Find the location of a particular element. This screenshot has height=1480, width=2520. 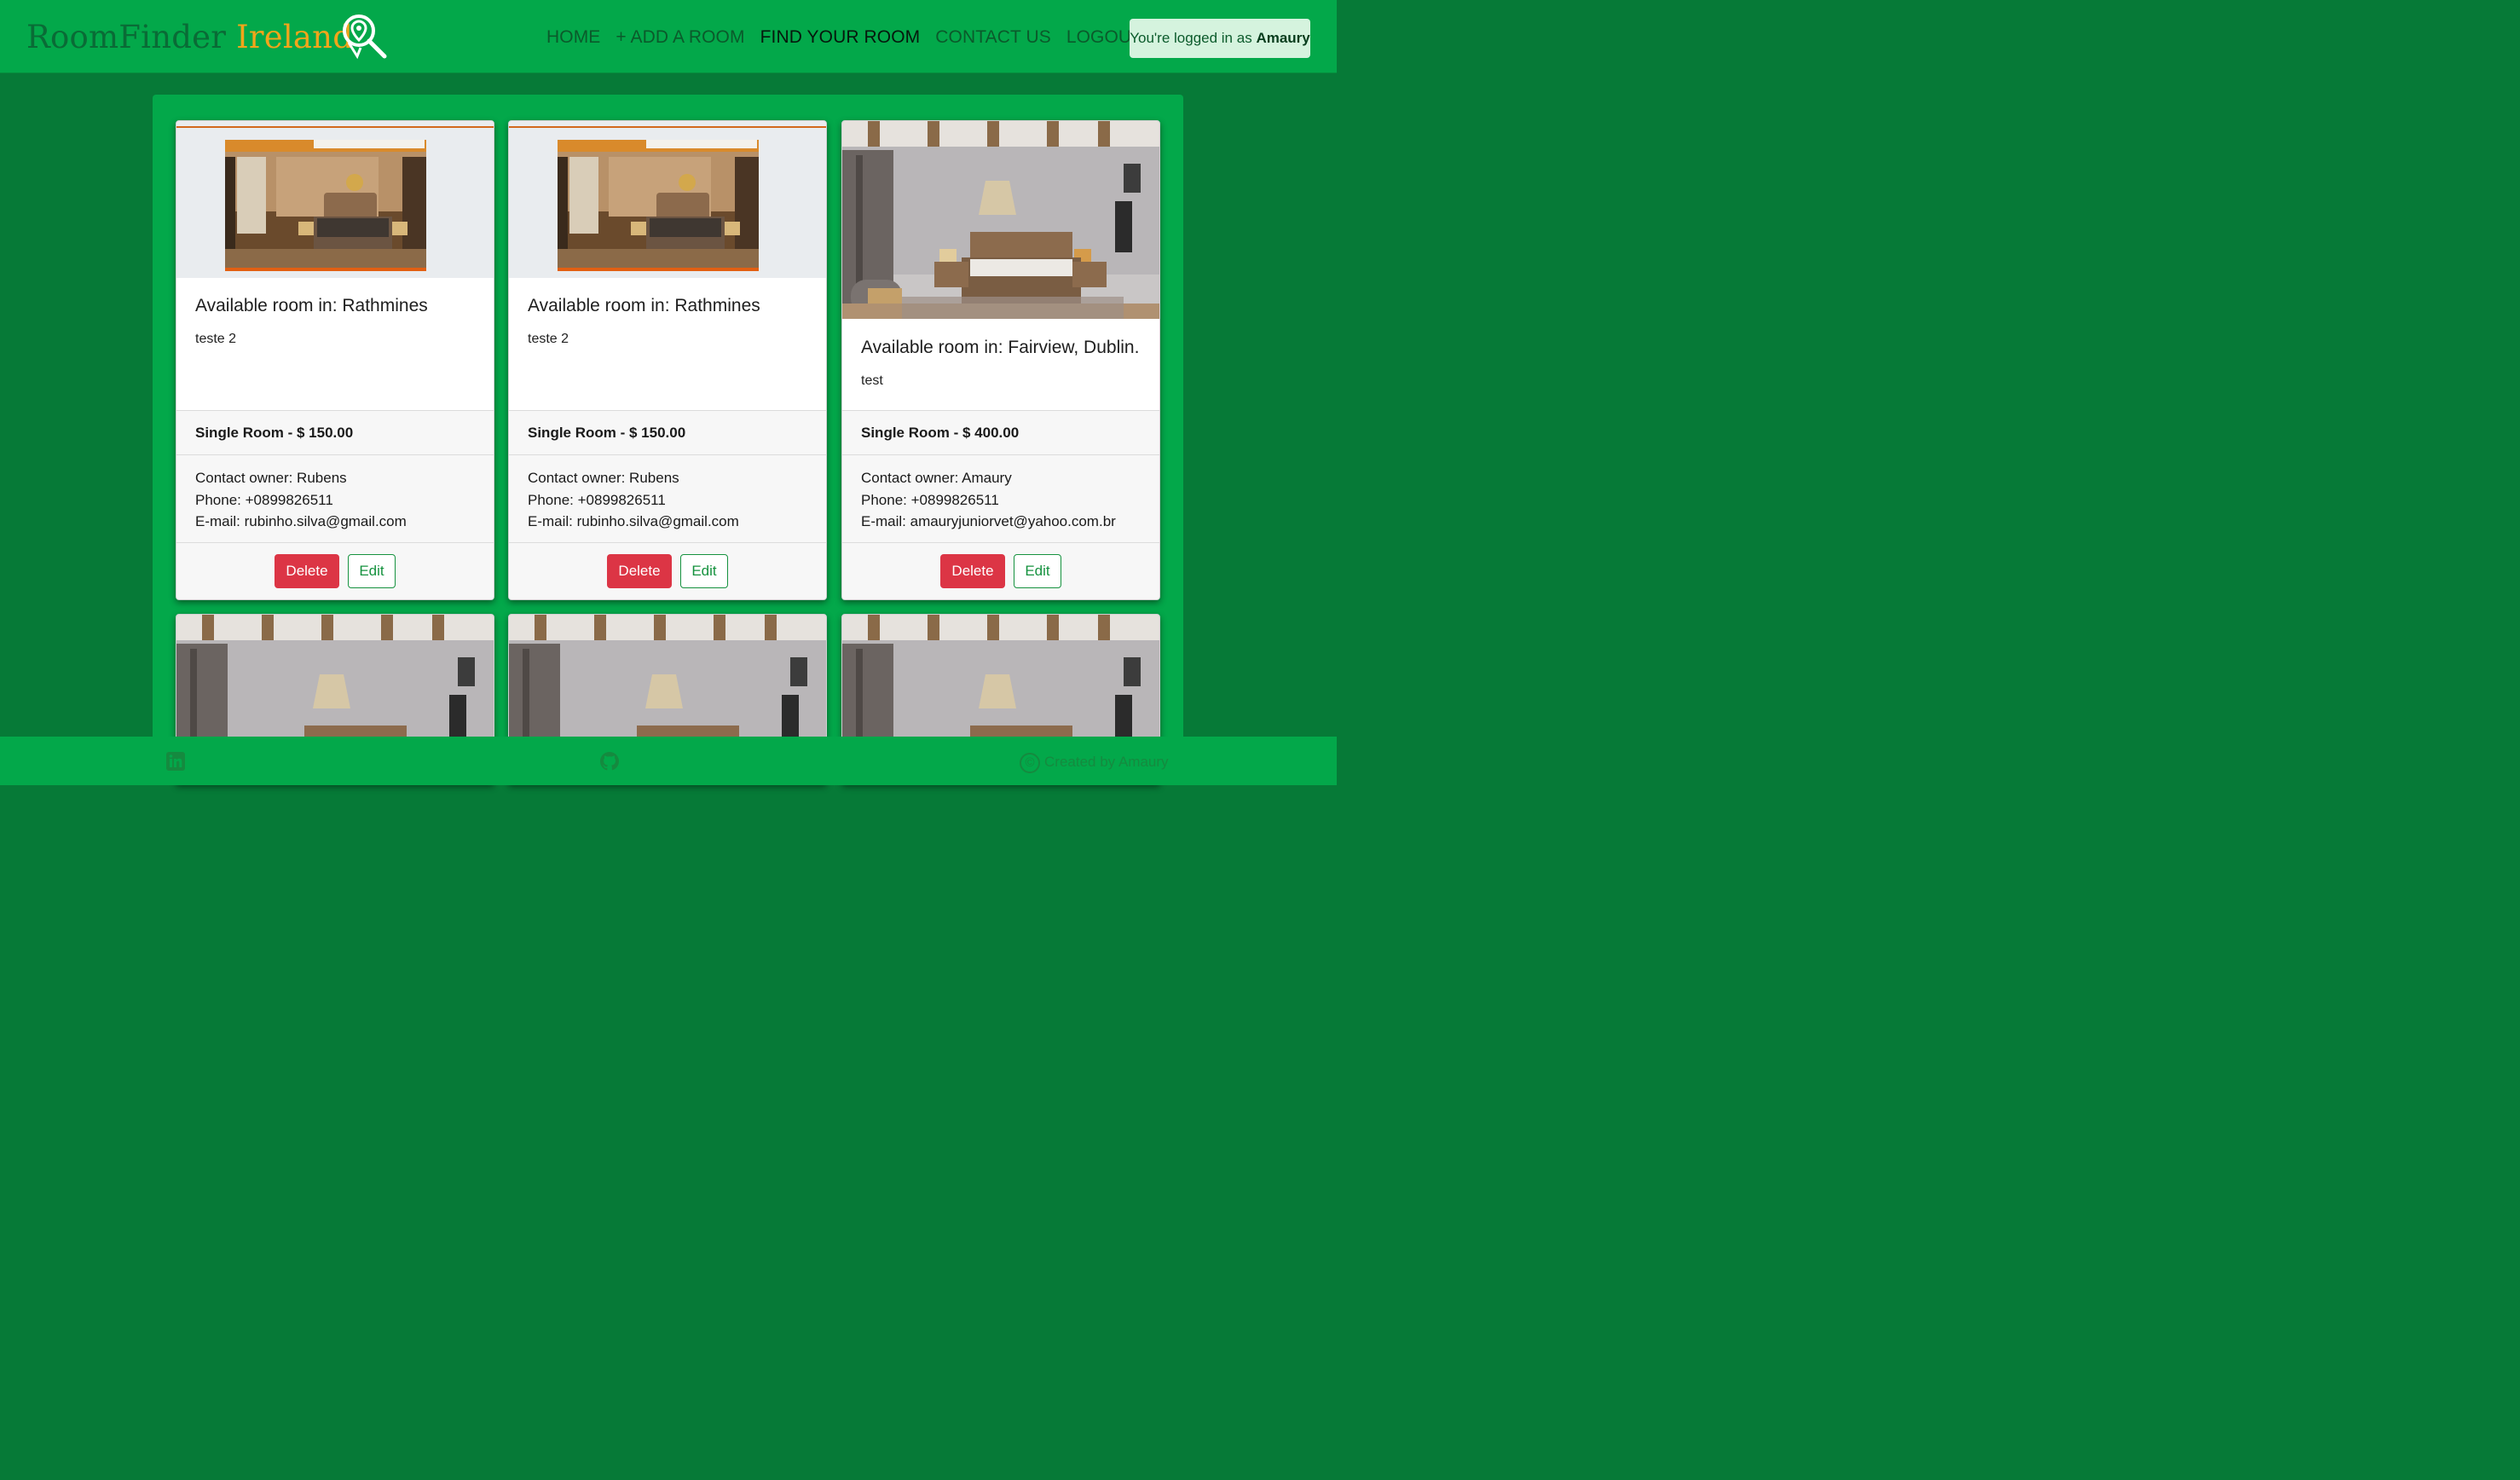

location-search-icon is located at coordinates (364, 37).